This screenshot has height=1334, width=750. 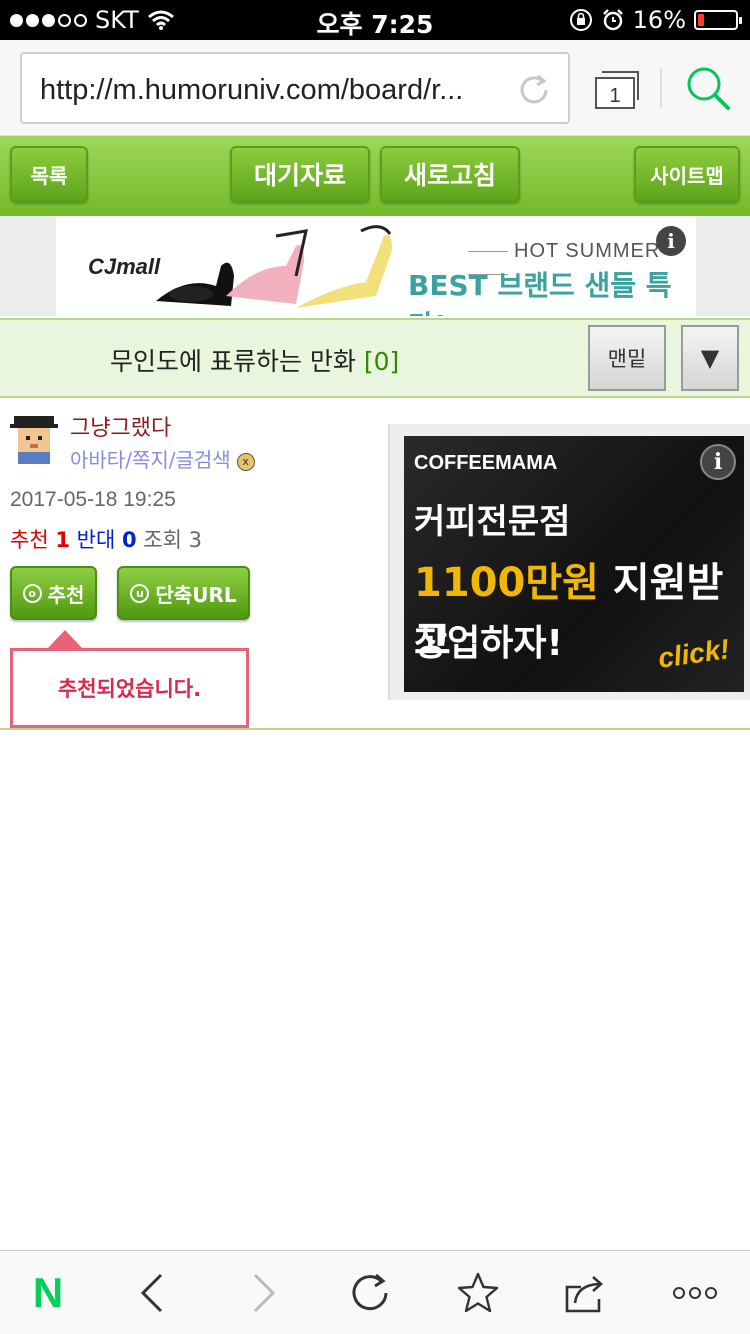 I want to click on toolbar-divider, so click(x=661, y=88).